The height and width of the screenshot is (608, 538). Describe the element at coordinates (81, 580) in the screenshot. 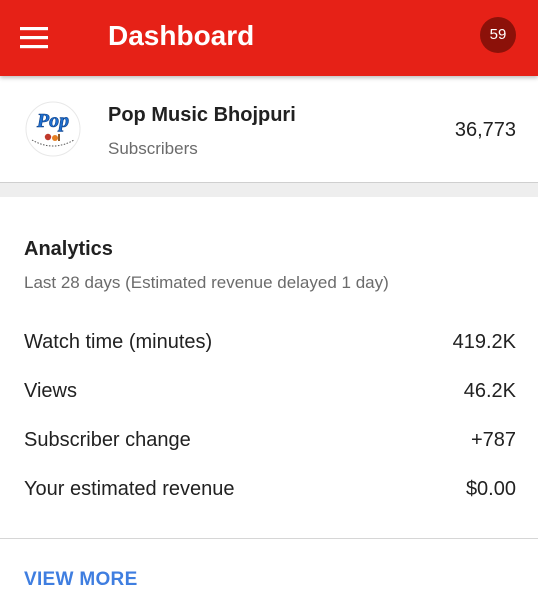

I see `view-more-button: VIEW MORE` at that location.